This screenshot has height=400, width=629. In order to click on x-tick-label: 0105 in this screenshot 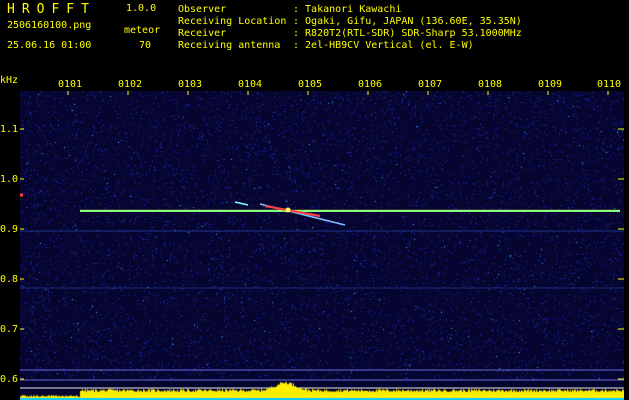, I will do `click(310, 84)`.